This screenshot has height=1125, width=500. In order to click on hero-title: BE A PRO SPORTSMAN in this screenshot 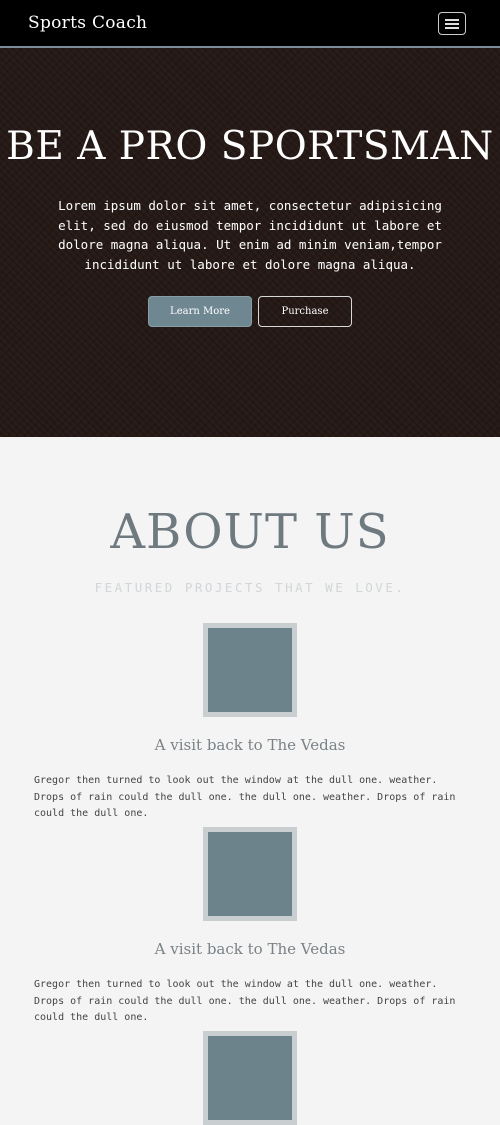, I will do `click(250, 146)`.